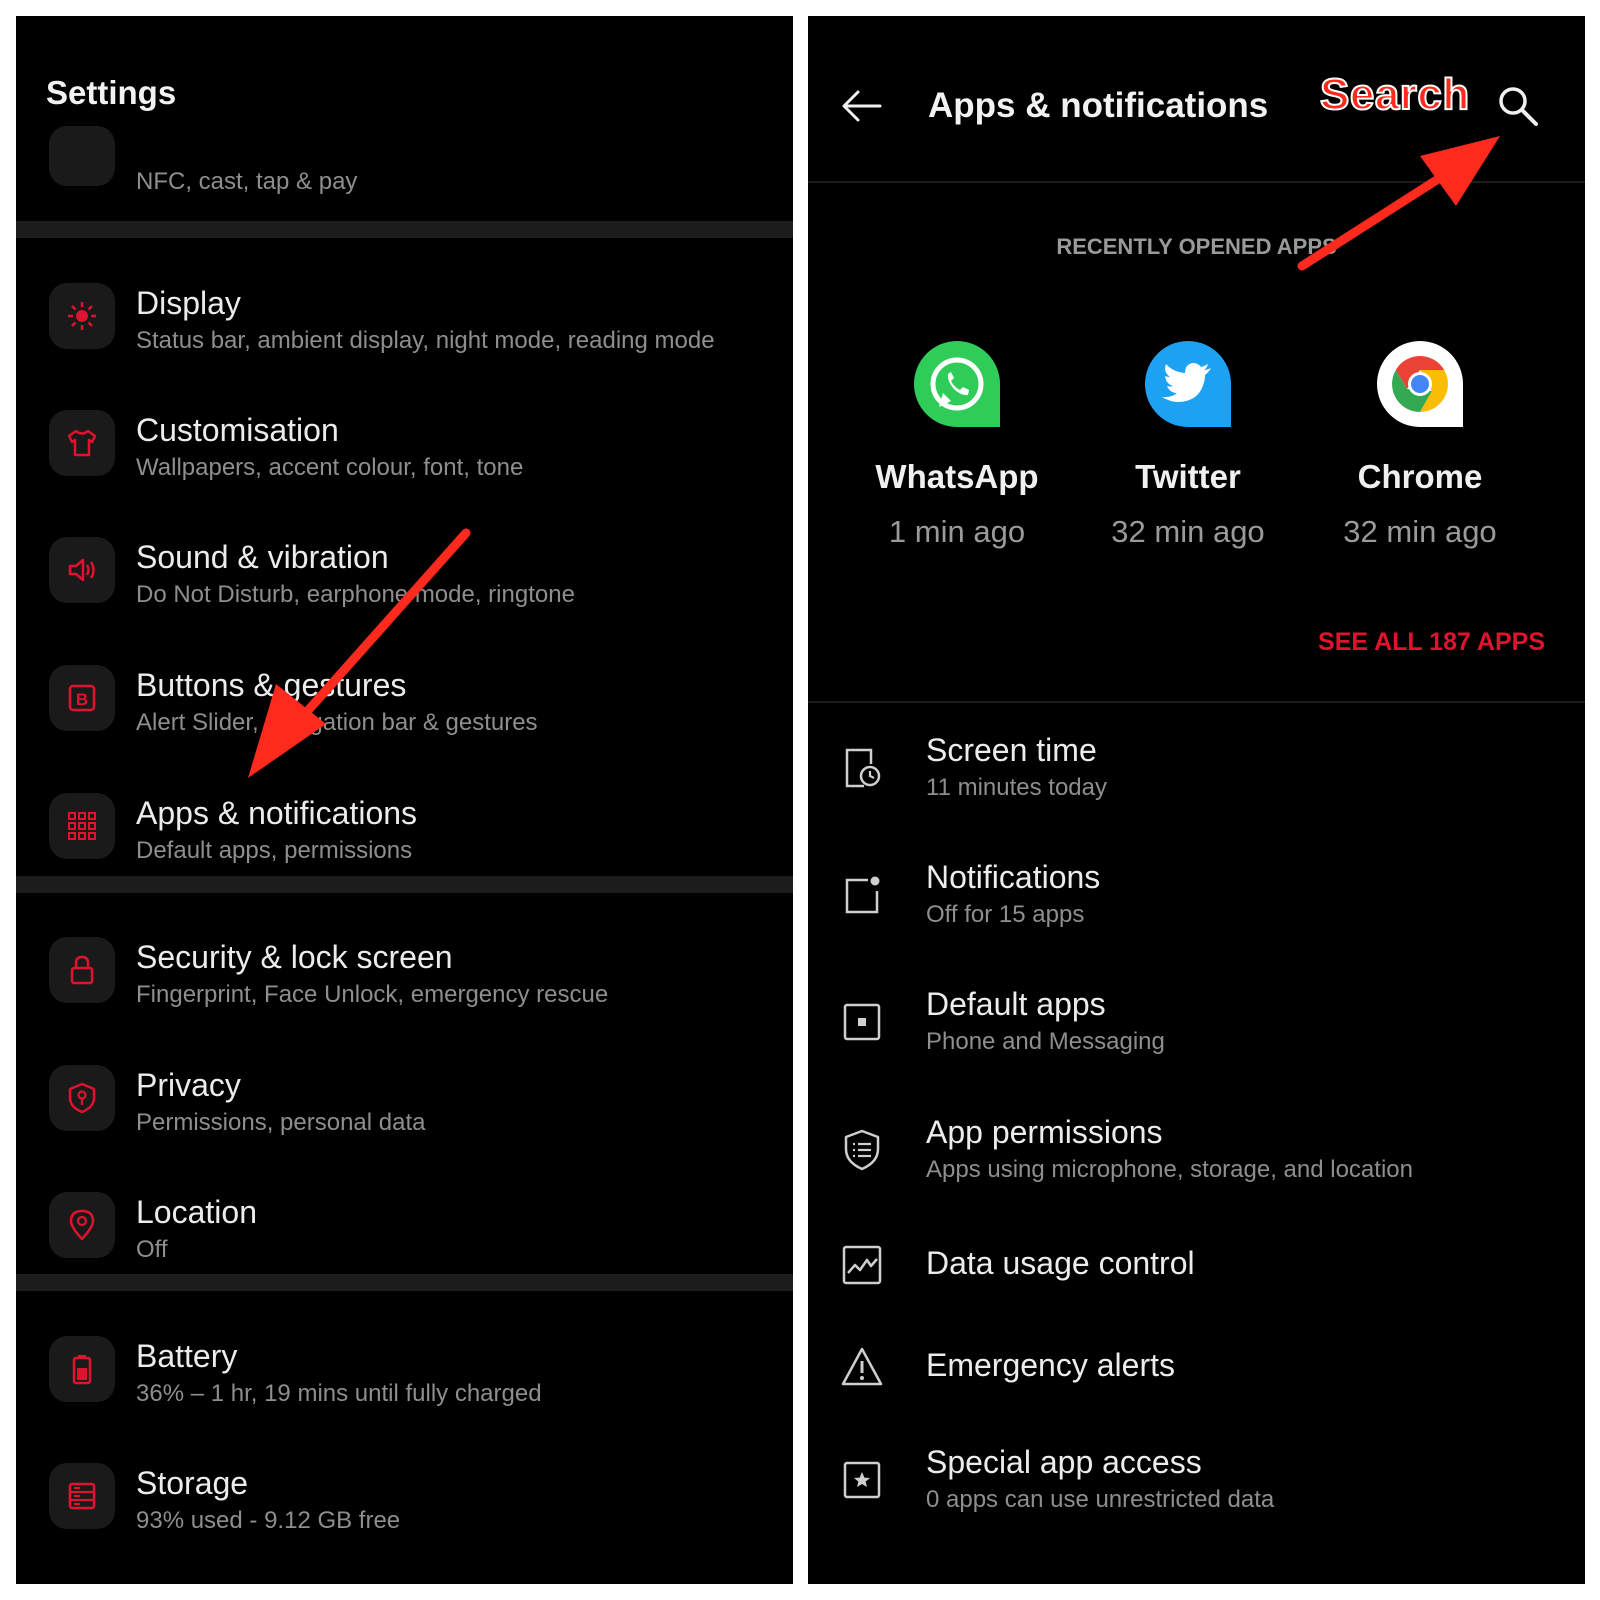 This screenshot has width=1600, height=1600. What do you see at coordinates (1196, 182) in the screenshot?
I see `header-divider` at bounding box center [1196, 182].